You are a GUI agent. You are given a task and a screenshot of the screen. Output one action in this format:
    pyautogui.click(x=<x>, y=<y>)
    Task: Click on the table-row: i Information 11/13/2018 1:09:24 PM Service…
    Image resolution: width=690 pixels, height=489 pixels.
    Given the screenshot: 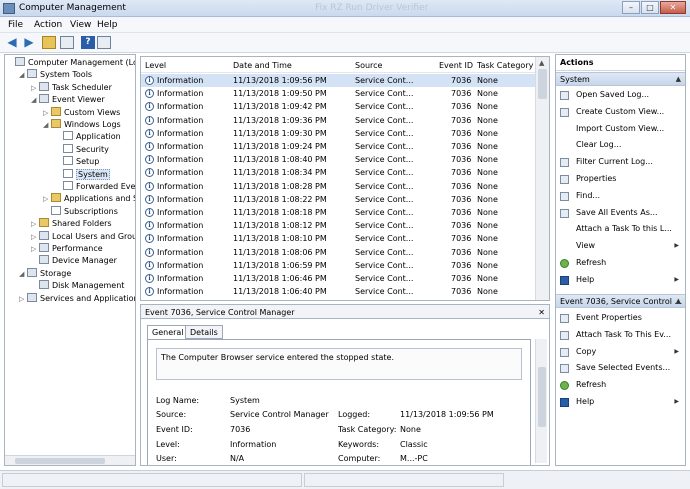 What is the action you would take?
    pyautogui.click(x=338, y=146)
    